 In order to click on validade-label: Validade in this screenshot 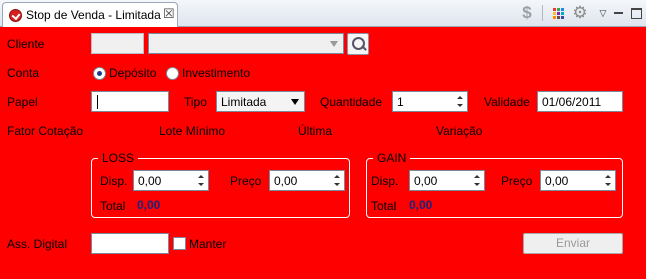, I will do `click(507, 102)`.